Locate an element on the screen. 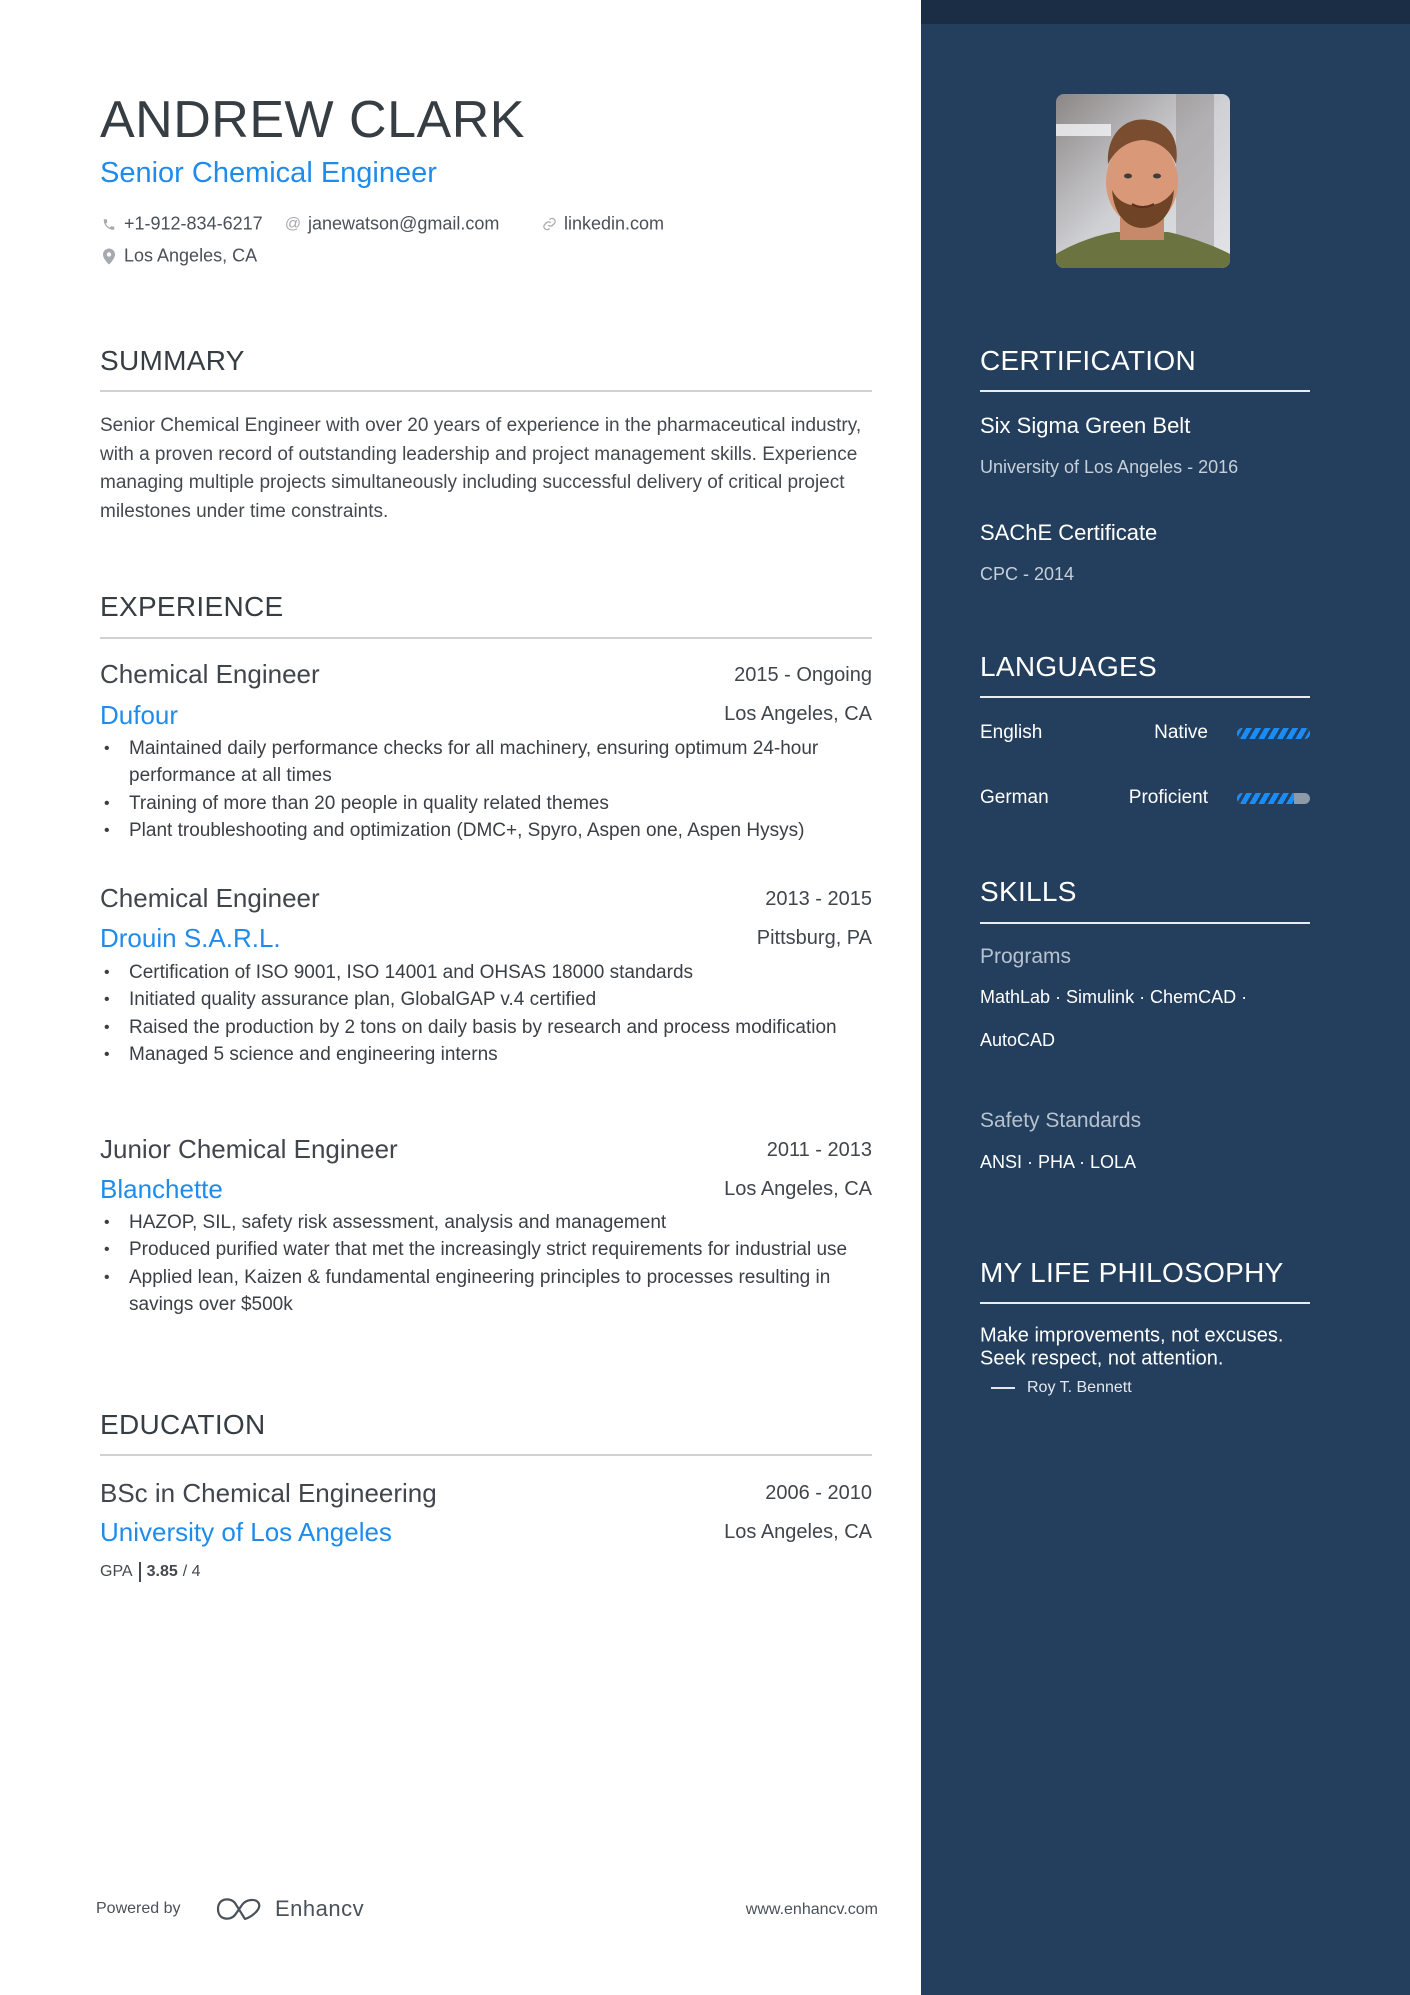 Image resolution: width=1410 pixels, height=1995 pixels. location-text: Los Angeles, CA is located at coordinates (191, 255).